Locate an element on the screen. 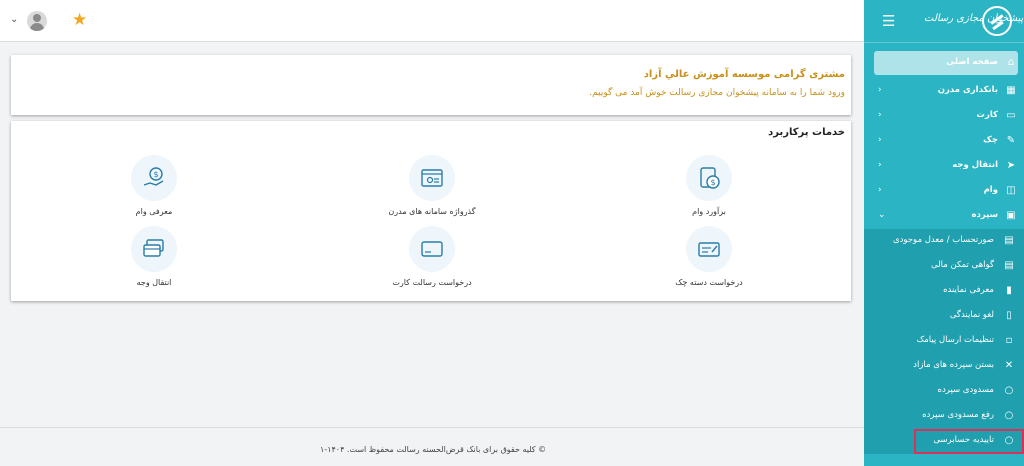 The image size is (1024, 466). sidebar-item-label: تنظیمات ارسال پیامک is located at coordinates (955, 340).